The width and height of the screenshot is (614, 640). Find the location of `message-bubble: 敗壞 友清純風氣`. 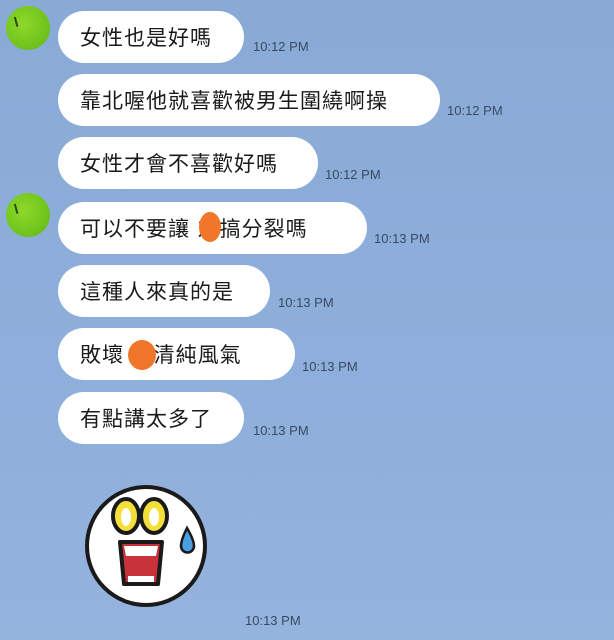

message-bubble: 敗壞 友清純風氣 is located at coordinates (176, 354).